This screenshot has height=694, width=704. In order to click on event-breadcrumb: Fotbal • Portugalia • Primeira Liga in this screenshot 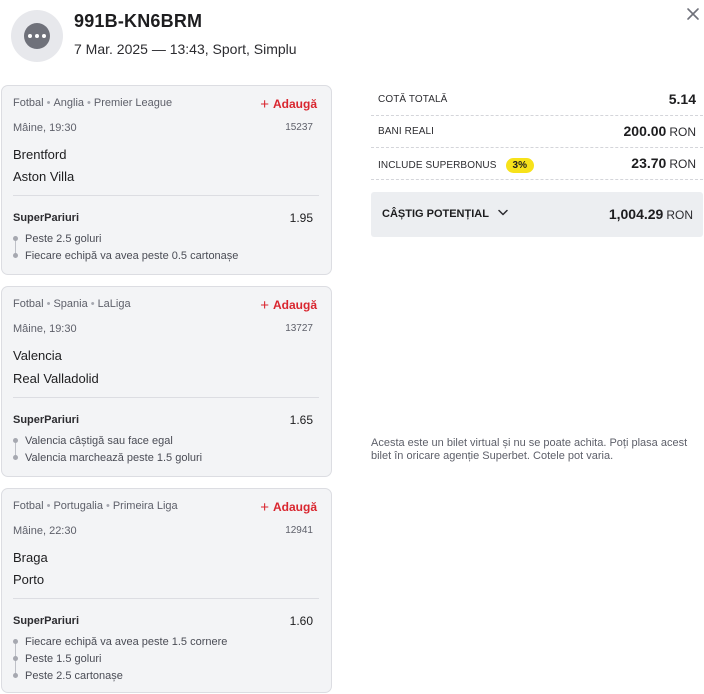, I will do `click(95, 506)`.